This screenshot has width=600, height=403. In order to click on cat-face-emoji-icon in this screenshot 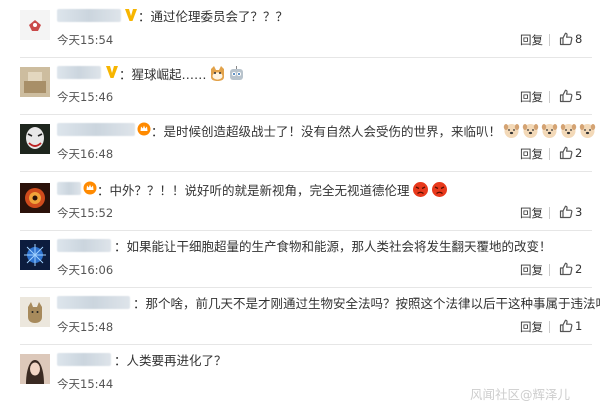, I will do `click(217, 75)`.